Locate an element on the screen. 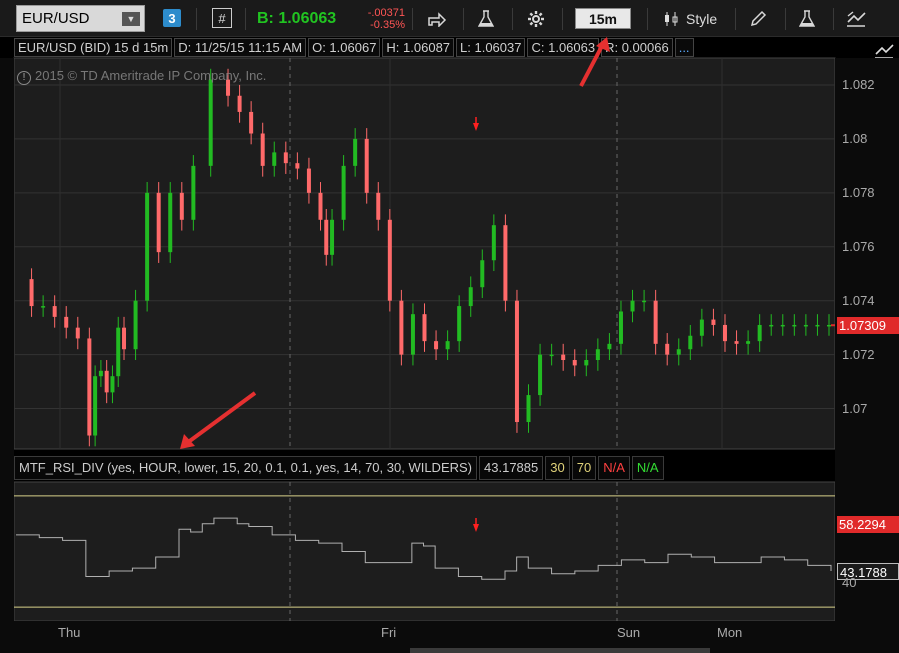 This screenshot has width=899, height=653. copyright: ! 2015 © TD Ameritrade IP Company, Inc. is located at coordinates (141, 76).